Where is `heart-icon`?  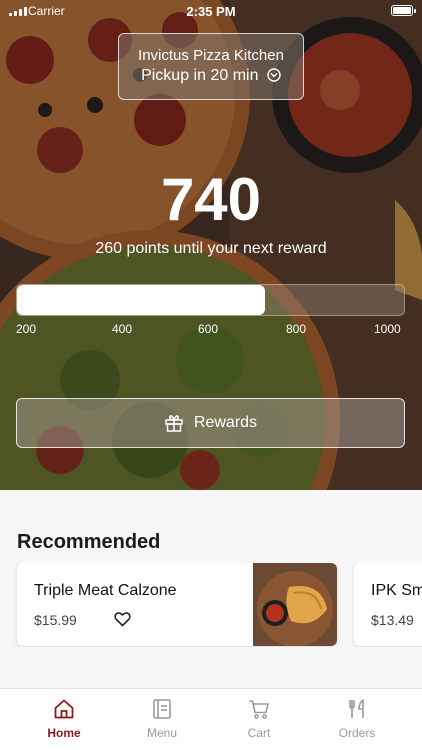 heart-icon is located at coordinates (122, 619).